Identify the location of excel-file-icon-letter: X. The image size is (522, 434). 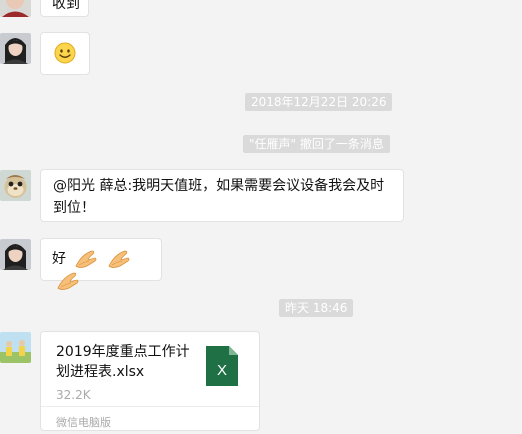
(222, 370).